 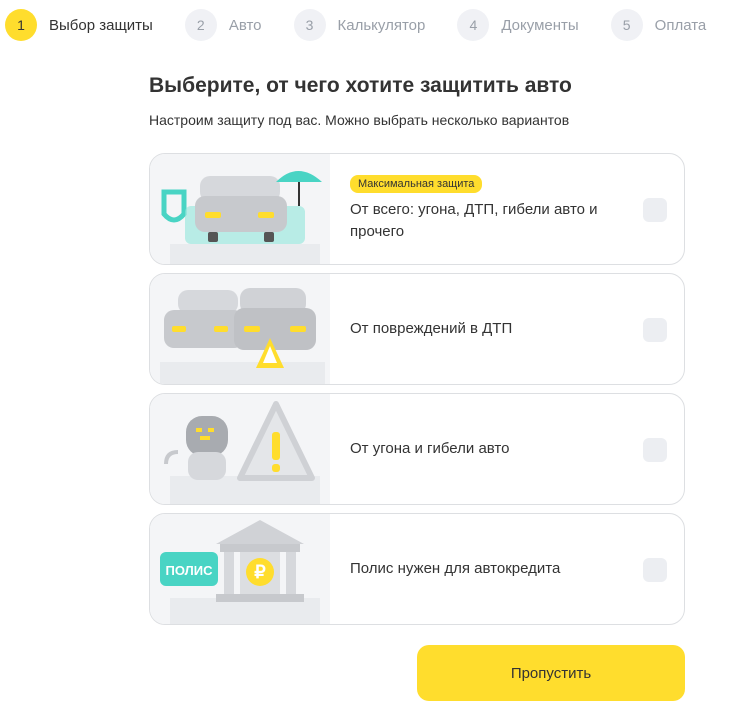 I want to click on step-documents: 4 Документы, so click(x=518, y=25).